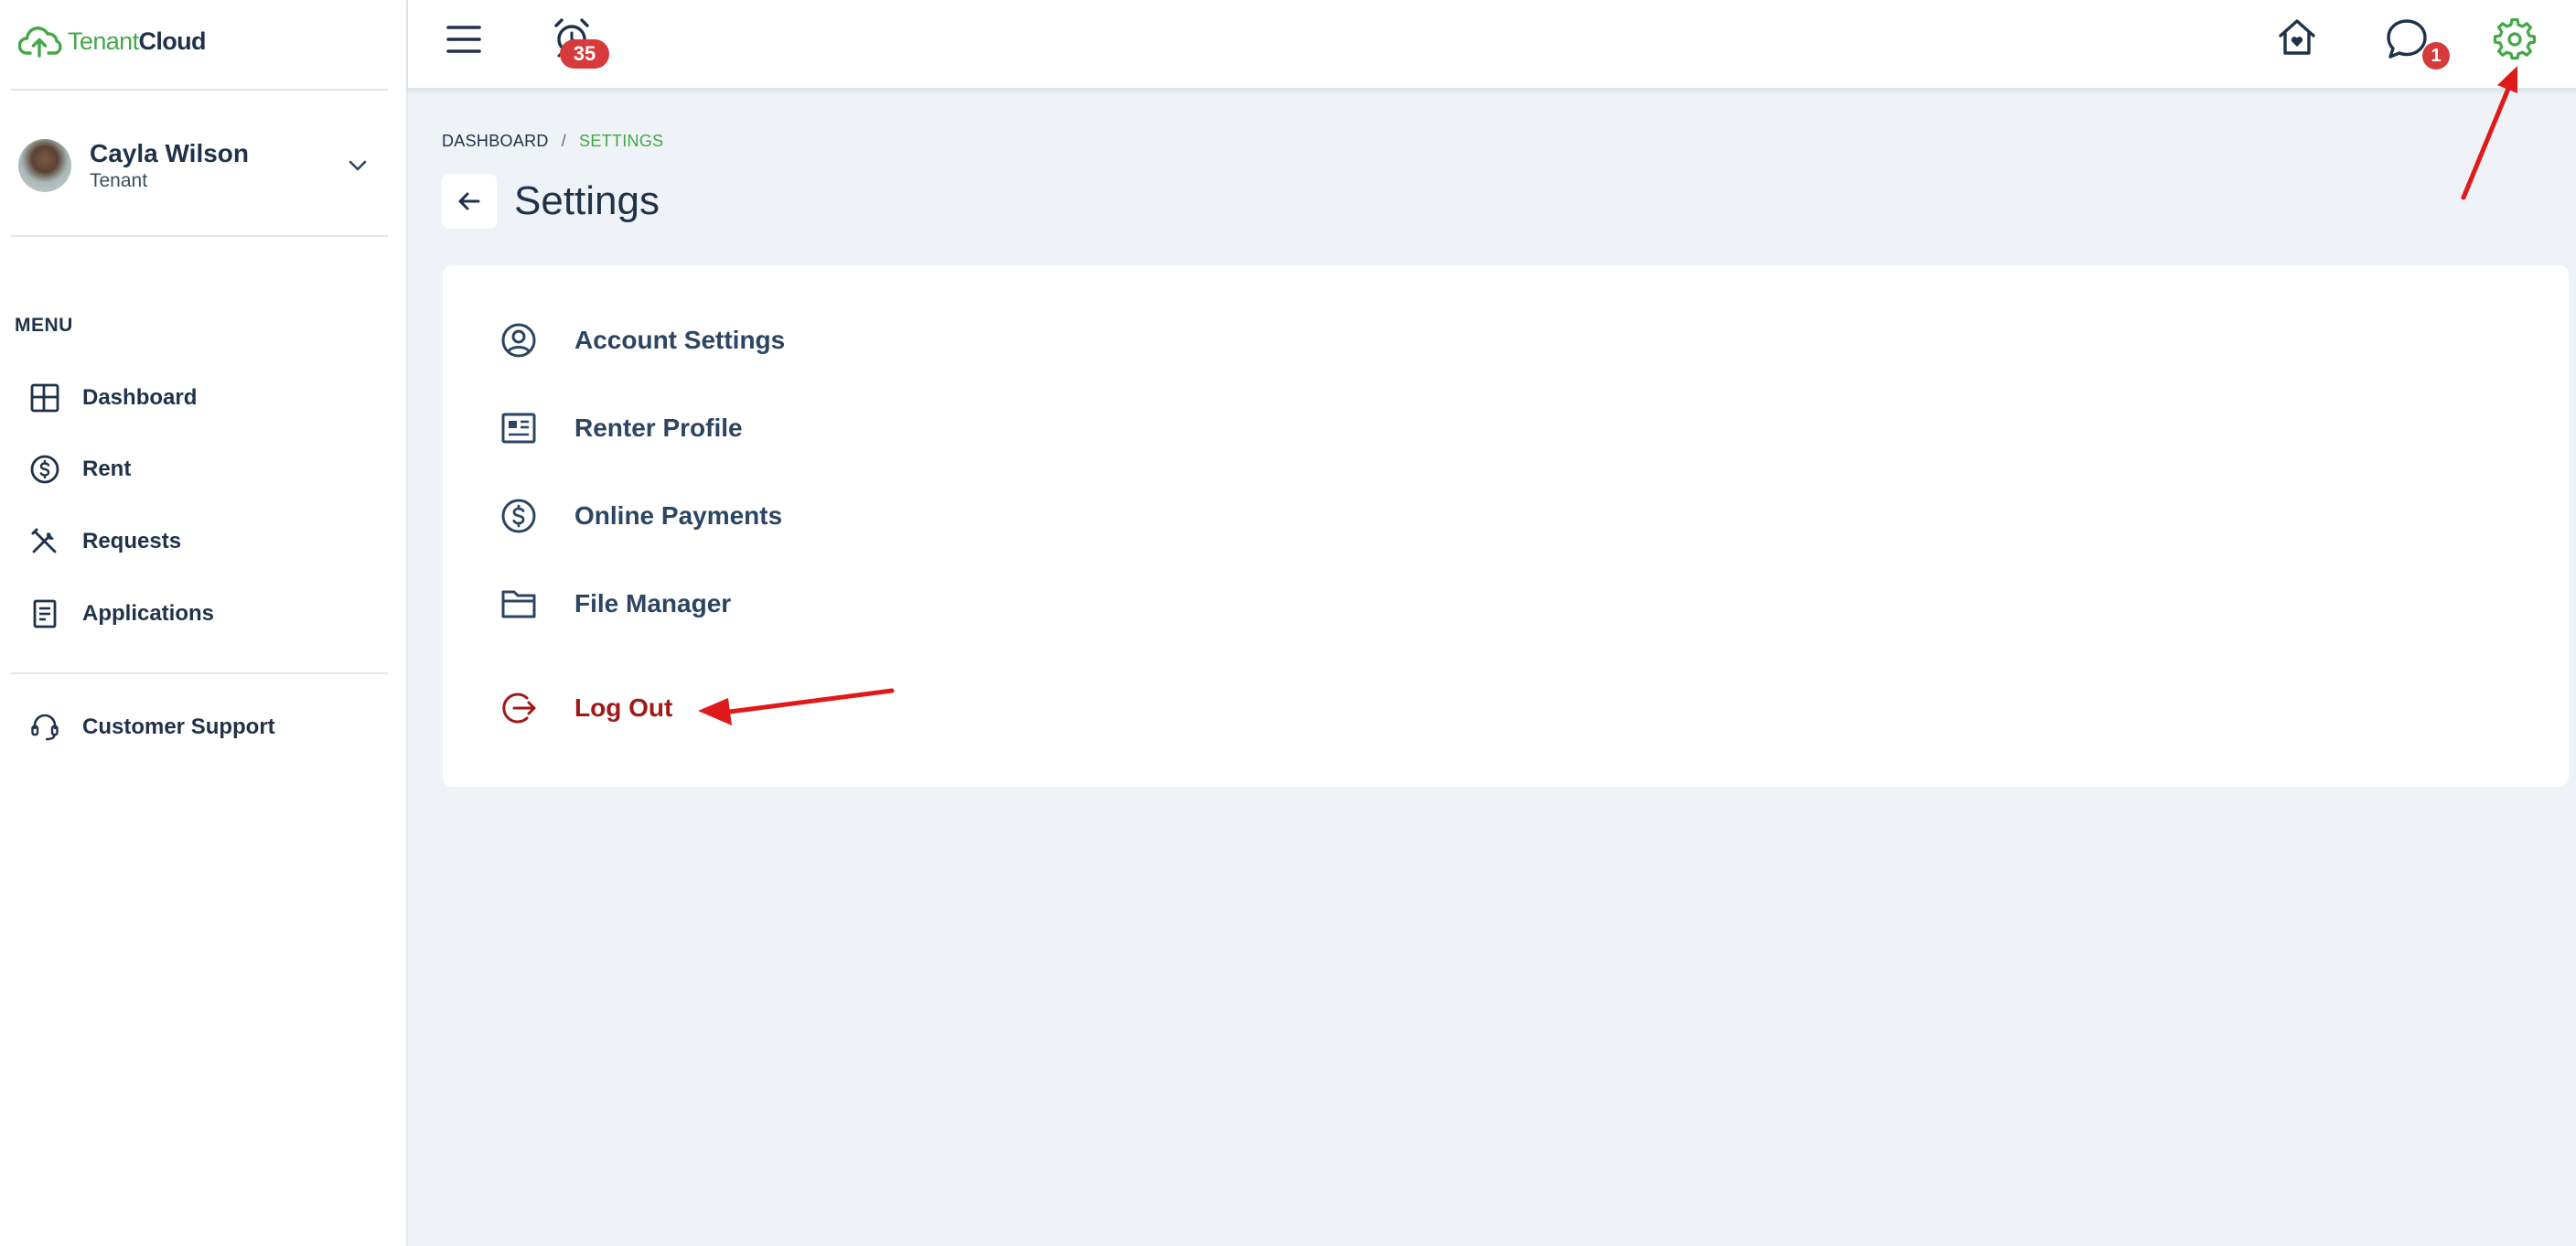  I want to click on document-icon, so click(45, 613).